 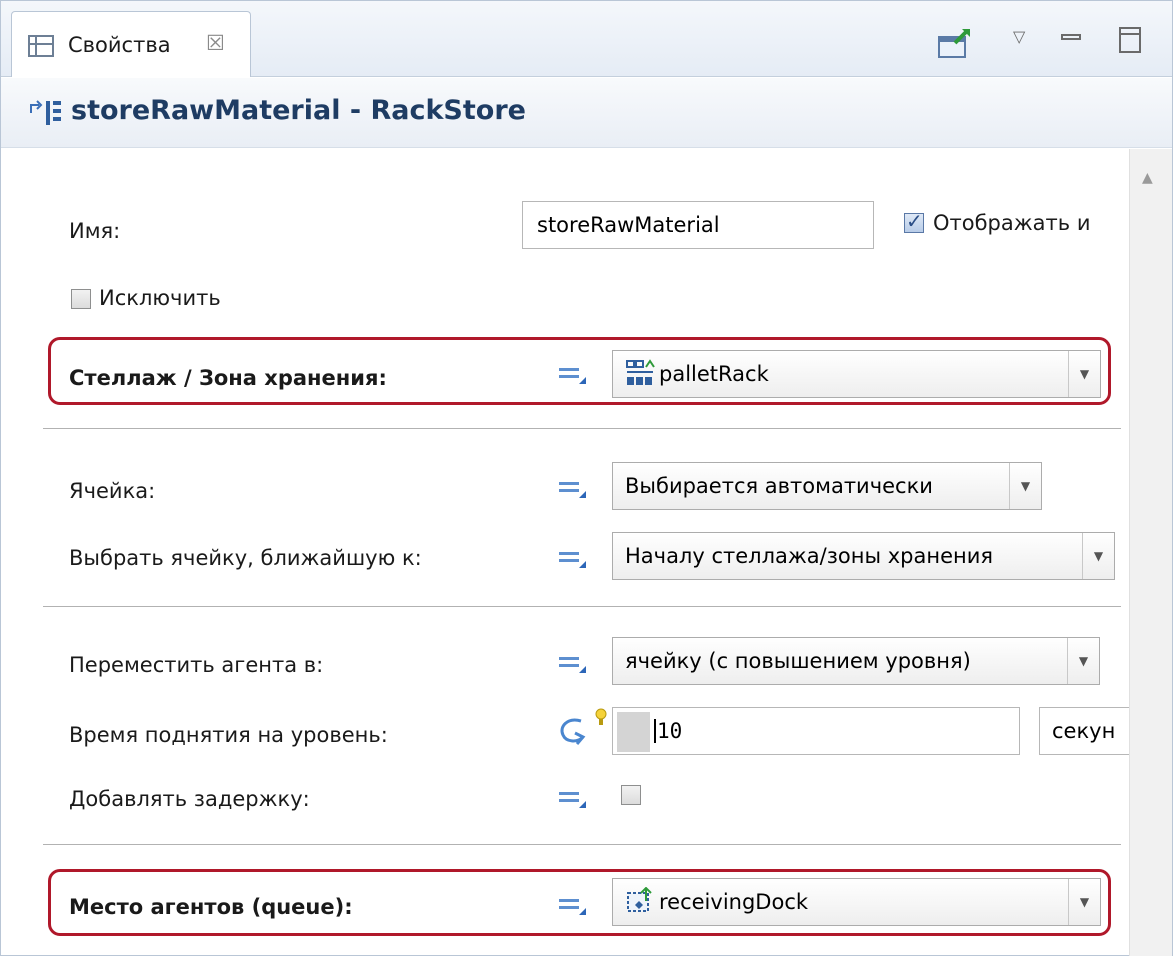 I want to click on rack-label: Стеллаж / Зона хранения:, so click(x=228, y=378).